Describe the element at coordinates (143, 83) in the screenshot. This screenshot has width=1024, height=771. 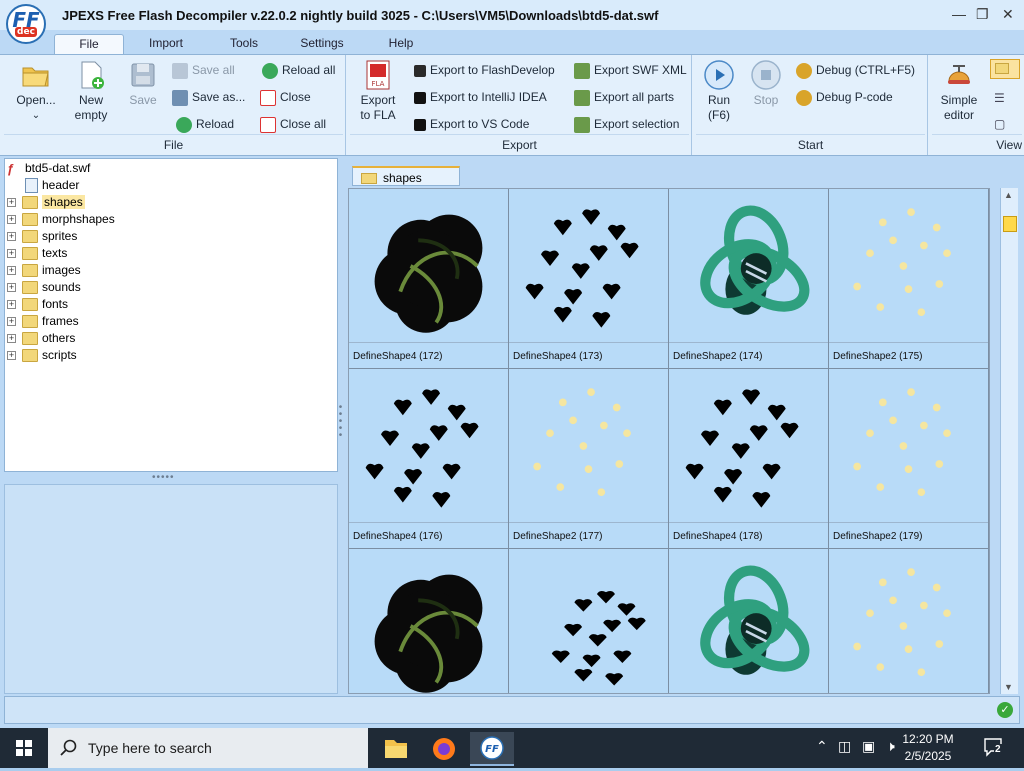
I see `save-button: Save` at that location.